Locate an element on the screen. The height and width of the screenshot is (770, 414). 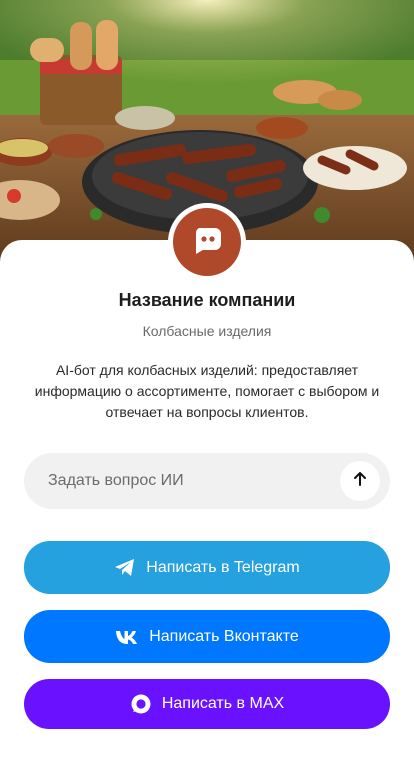
telegram-button: Написать в Telegram is located at coordinates (207, 567).